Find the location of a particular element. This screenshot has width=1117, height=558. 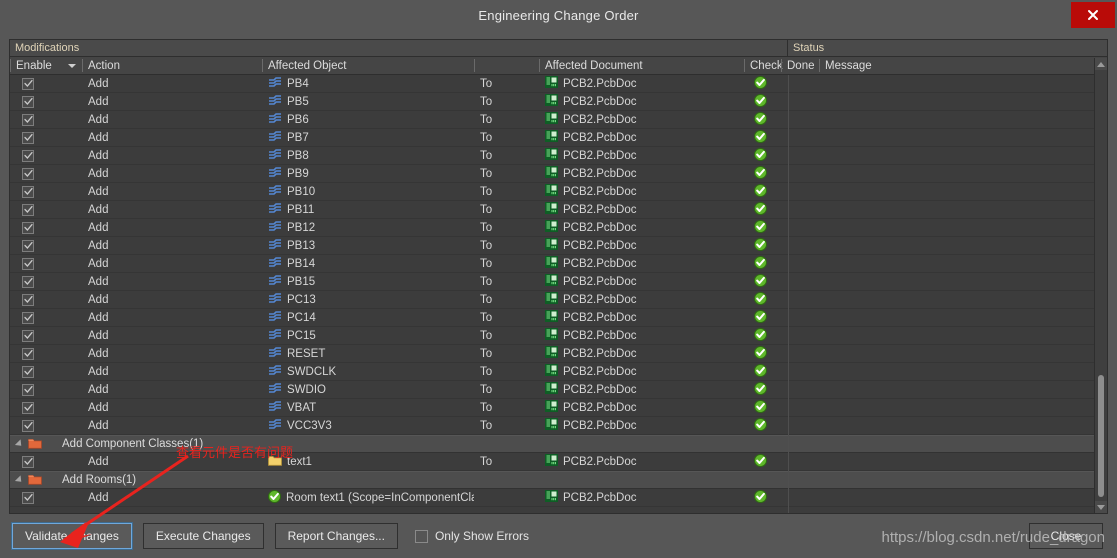

grid-data-row: Add SWDCLK To PCB2.PcbDoc is located at coordinates (558, 372).